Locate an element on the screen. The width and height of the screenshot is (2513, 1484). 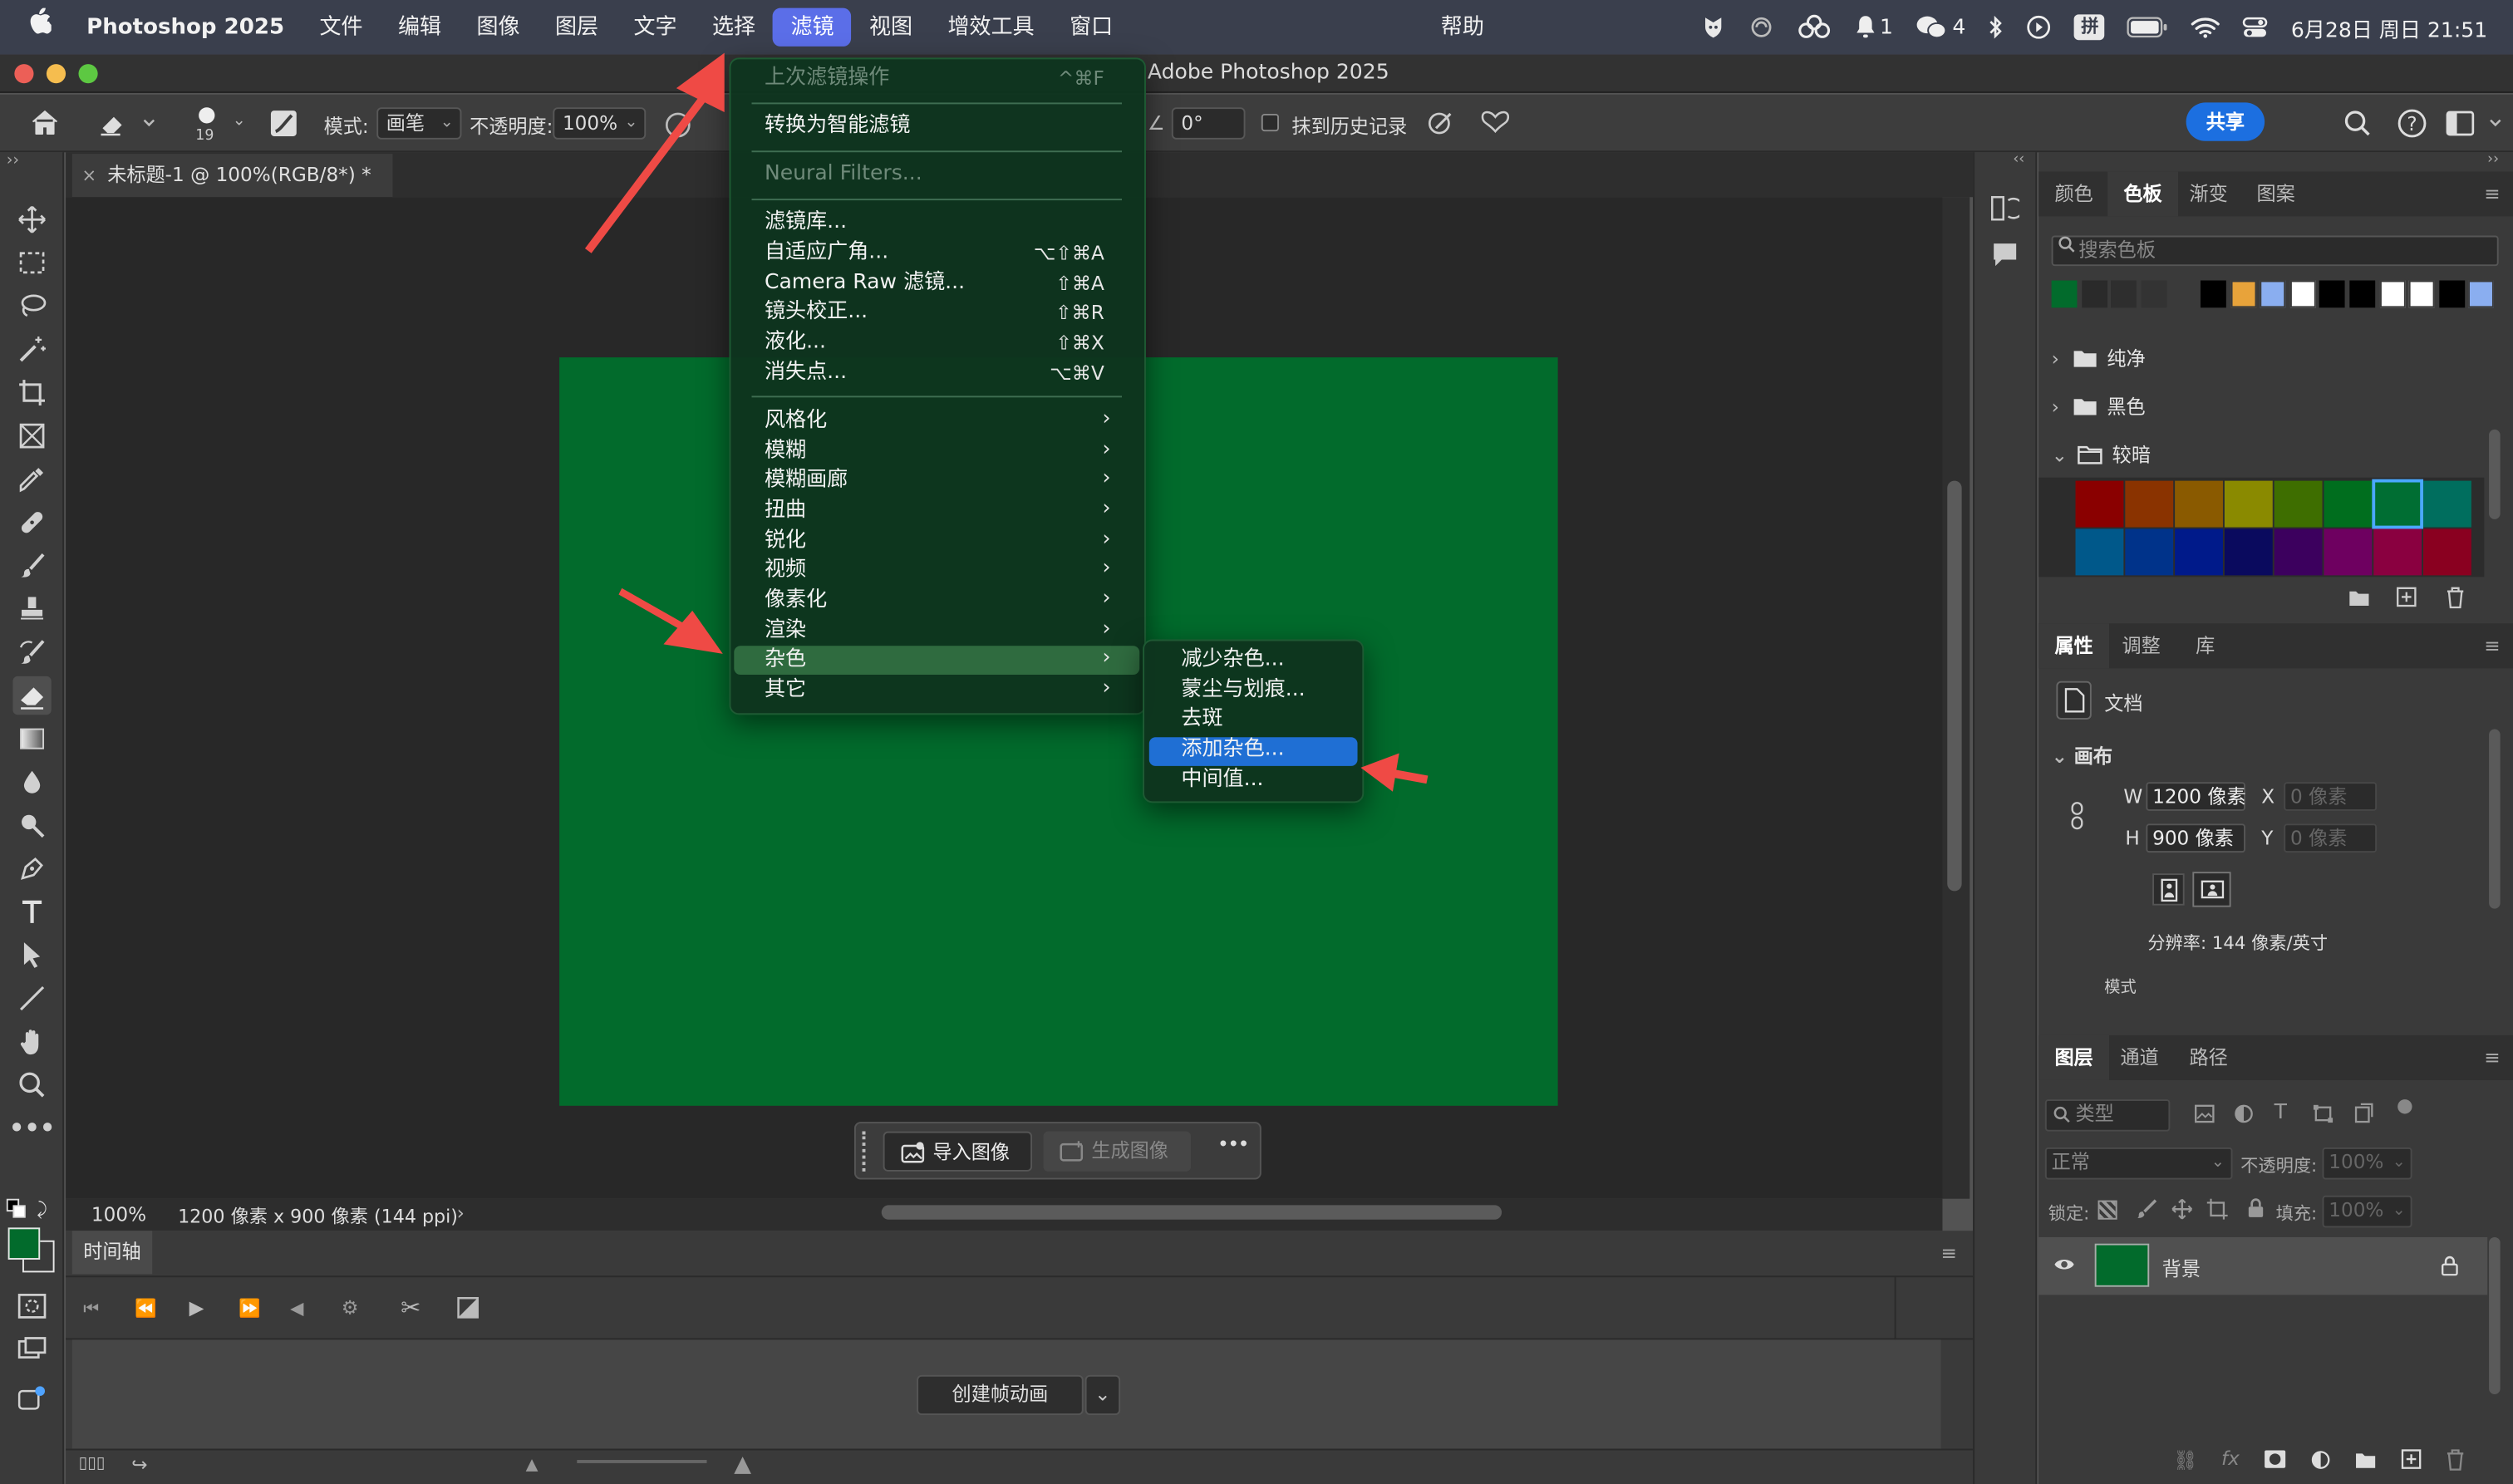
red-arrow-to-noise-item is located at coordinates (670, 620).